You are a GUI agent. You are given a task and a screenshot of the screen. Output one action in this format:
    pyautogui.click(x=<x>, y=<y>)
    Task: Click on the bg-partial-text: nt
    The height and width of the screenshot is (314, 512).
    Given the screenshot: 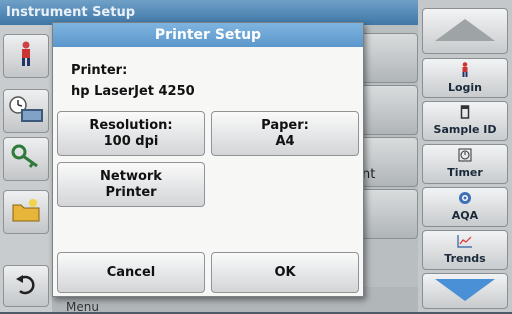 What is the action you would take?
    pyautogui.click(x=369, y=174)
    